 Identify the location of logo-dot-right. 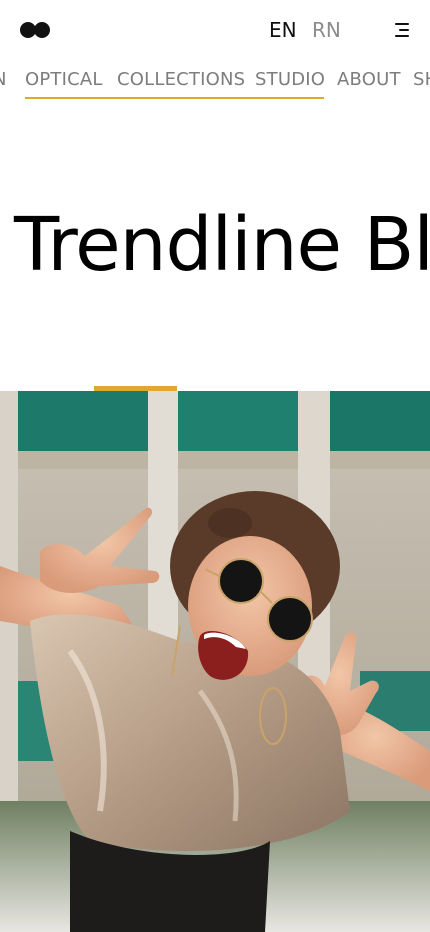
(42, 30).